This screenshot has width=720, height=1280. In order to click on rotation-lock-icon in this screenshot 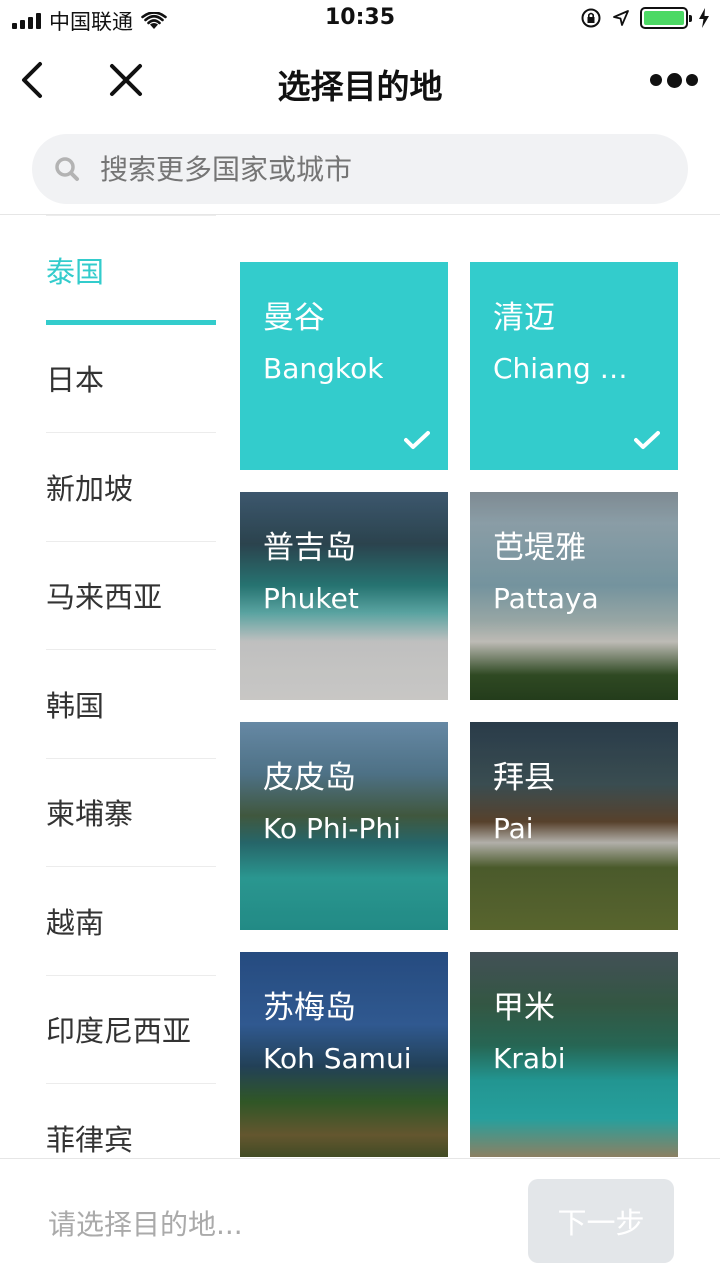, I will do `click(591, 18)`.